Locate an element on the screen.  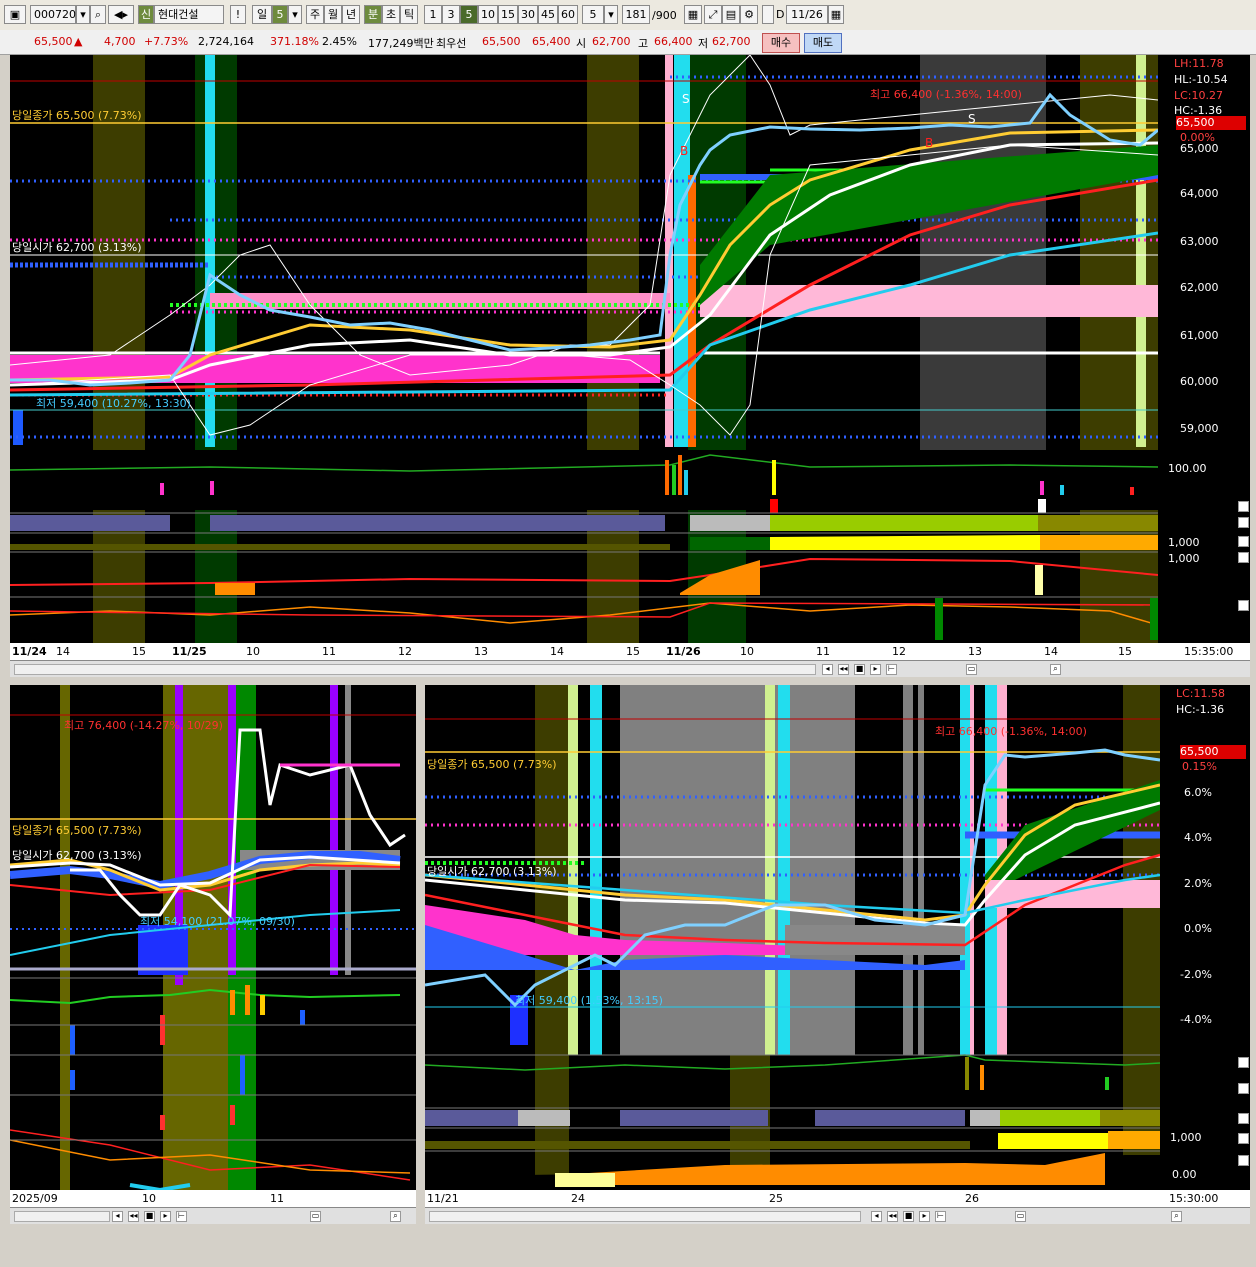
price-change: 4,700 is located at coordinates (120, 41).